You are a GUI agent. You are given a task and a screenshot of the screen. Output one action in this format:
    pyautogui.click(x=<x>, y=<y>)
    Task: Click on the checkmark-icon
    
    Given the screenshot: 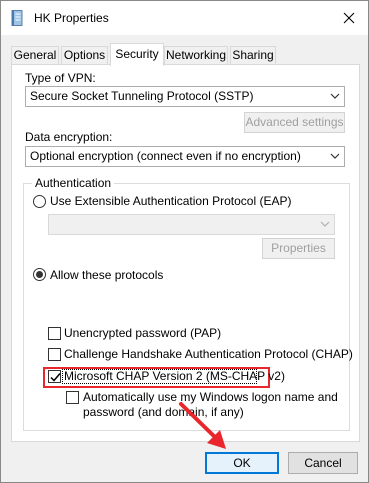 What is the action you would take?
    pyautogui.click(x=55, y=377)
    